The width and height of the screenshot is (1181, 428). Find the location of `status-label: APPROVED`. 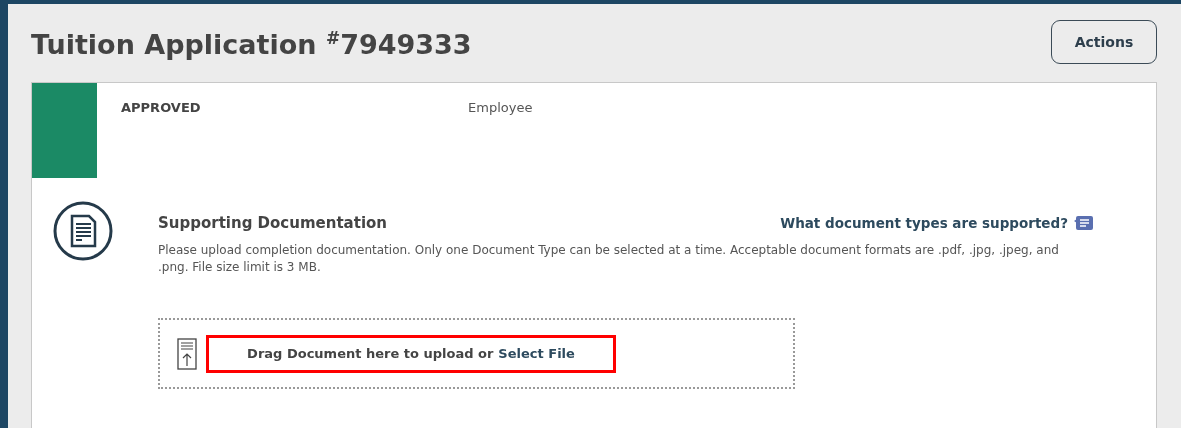

status-label: APPROVED is located at coordinates (161, 108).